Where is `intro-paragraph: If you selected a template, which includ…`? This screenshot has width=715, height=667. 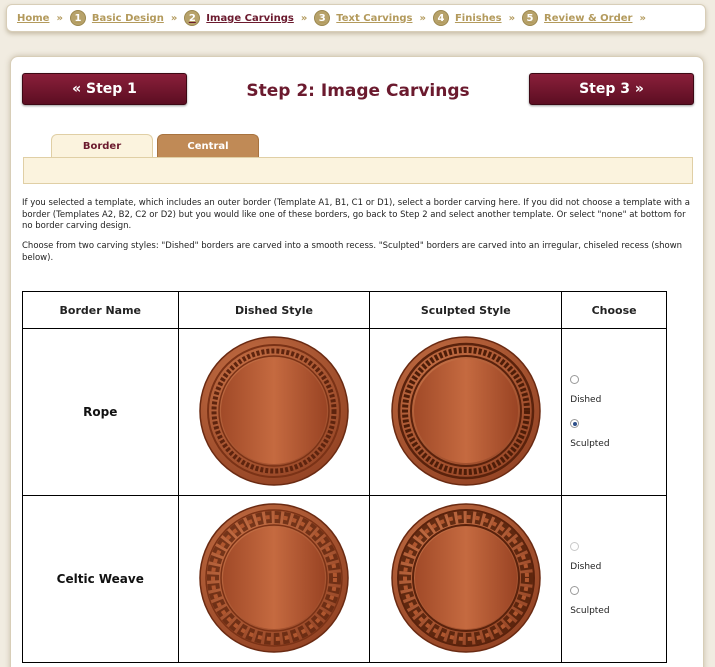 intro-paragraph: If you selected a template, which includ… is located at coordinates (356, 214).